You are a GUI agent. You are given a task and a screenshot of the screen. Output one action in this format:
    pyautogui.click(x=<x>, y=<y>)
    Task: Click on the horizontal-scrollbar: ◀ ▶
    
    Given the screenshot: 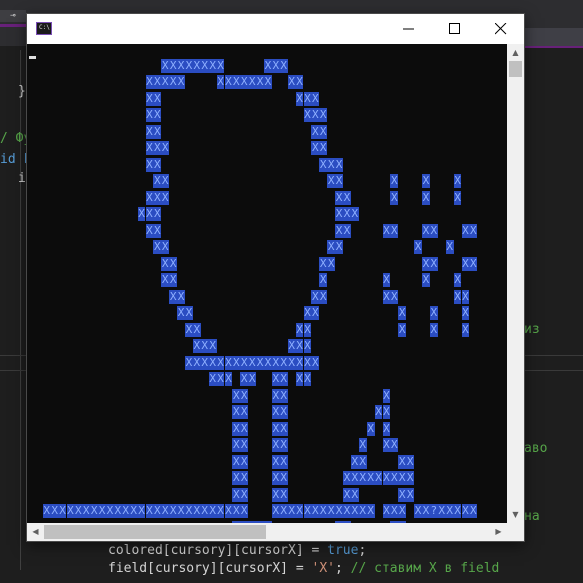 What is the action you would take?
    pyautogui.click(x=267, y=532)
    